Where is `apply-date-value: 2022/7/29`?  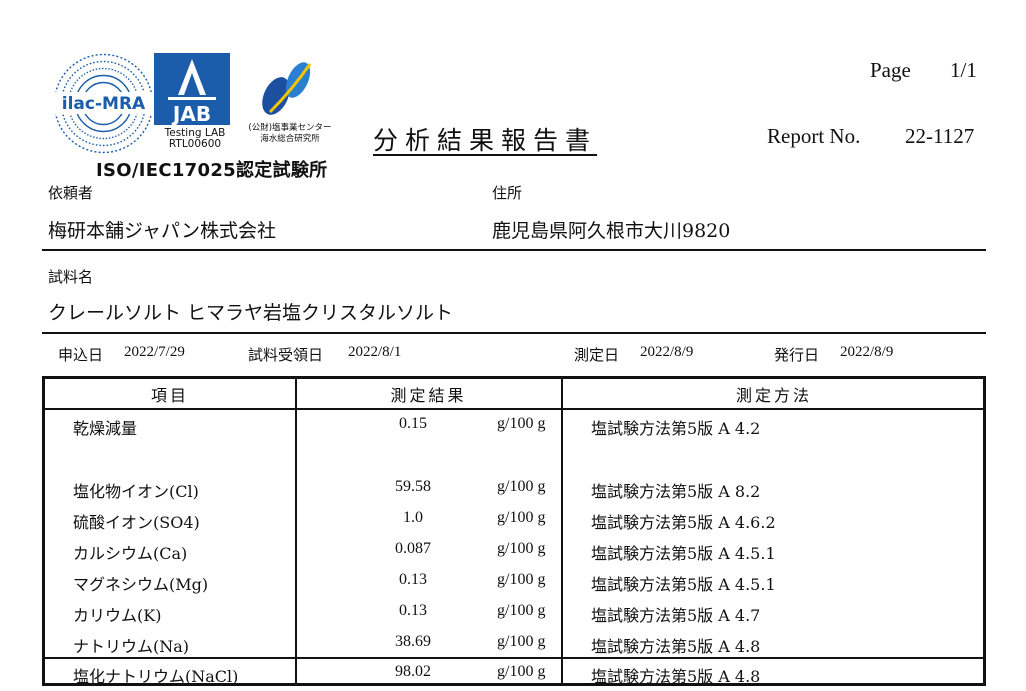
apply-date-value: 2022/7/29 is located at coordinates (154, 352).